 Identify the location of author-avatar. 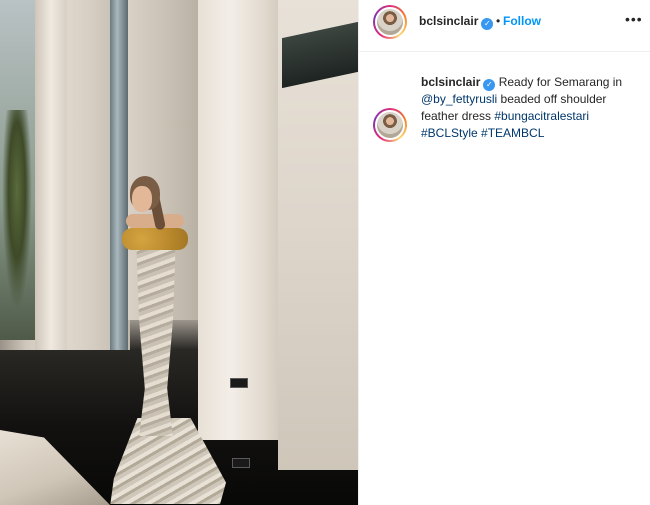
(390, 22).